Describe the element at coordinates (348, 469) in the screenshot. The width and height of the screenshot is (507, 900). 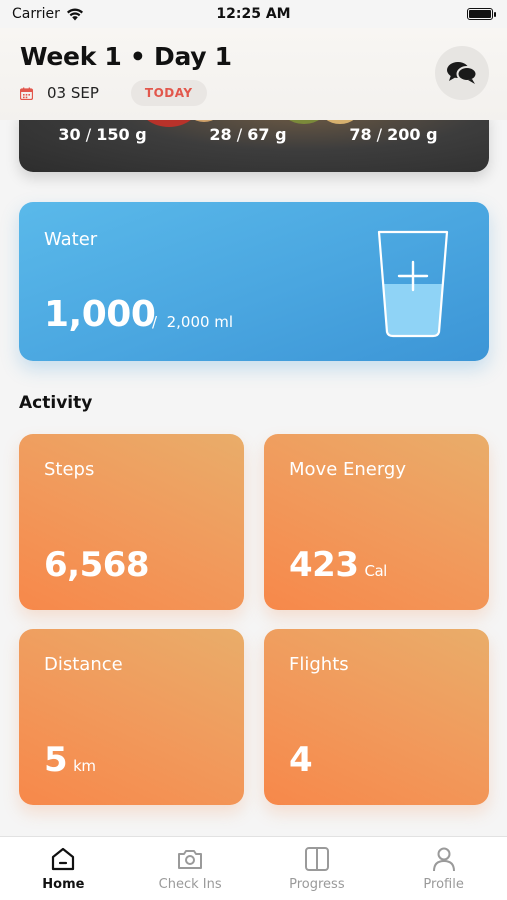
I see `move-energy-label: Move Energy` at that location.